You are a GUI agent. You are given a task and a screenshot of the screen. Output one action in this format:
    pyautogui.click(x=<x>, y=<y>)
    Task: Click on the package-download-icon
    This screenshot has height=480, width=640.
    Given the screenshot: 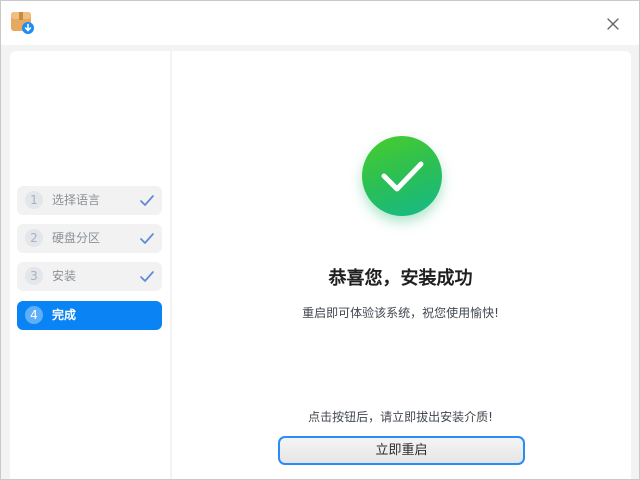 What is the action you would take?
    pyautogui.click(x=23, y=23)
    